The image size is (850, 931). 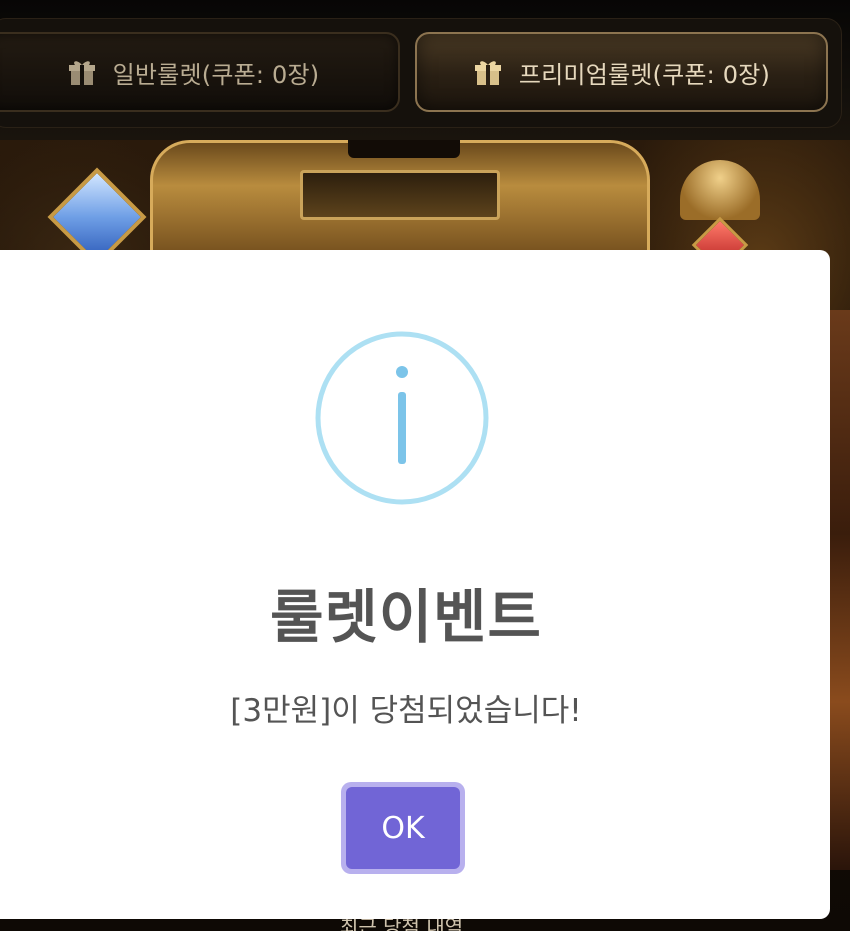 What do you see at coordinates (644, 74) in the screenshot?
I see `tab-premium-label: 프리미엄룰렛(쿠폰: 0장)` at bounding box center [644, 74].